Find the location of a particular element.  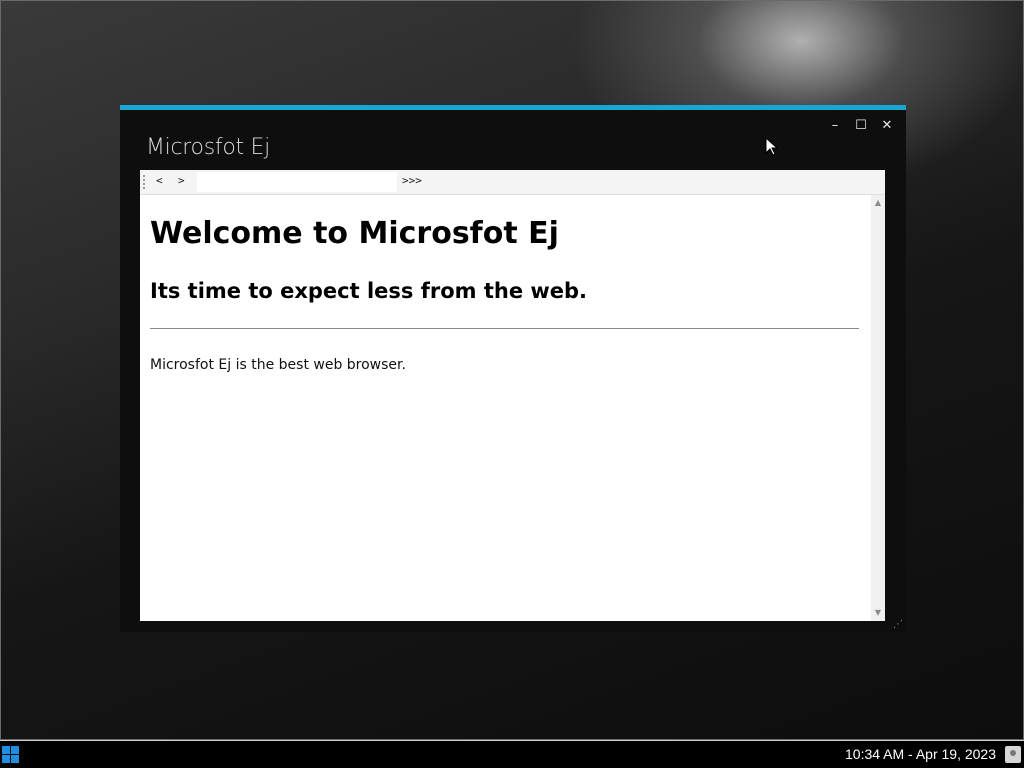

forward-button: > is located at coordinates (181, 181).